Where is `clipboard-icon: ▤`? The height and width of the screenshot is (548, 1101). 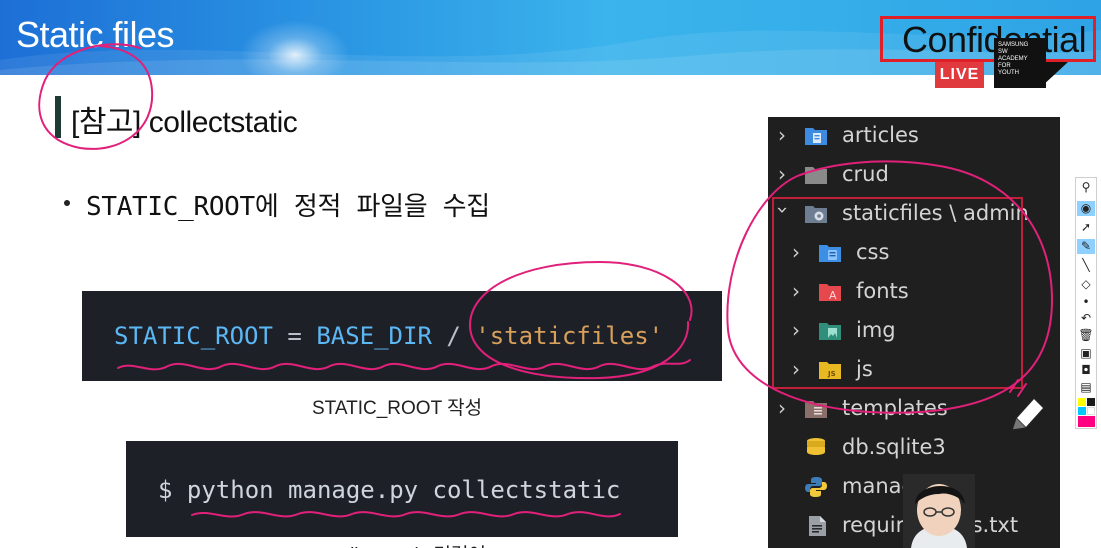 clipboard-icon: ▤ is located at coordinates (1086, 387).